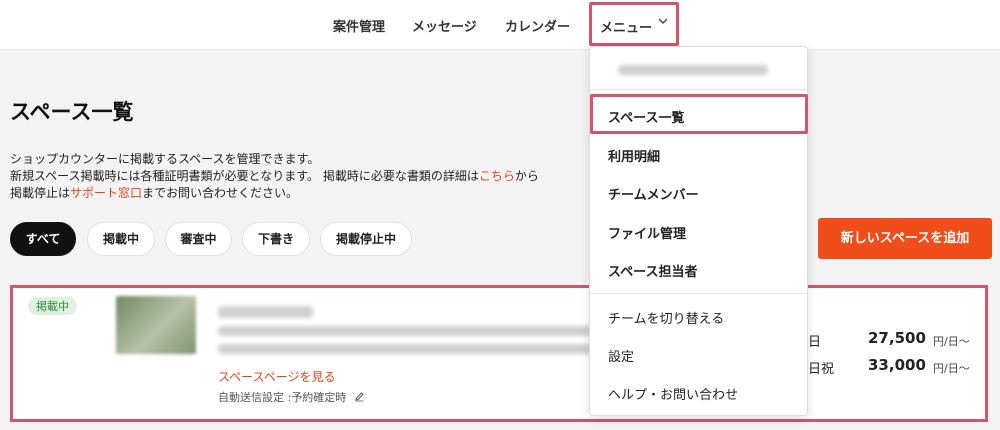 The height and width of the screenshot is (430, 1000). Describe the element at coordinates (276, 376) in the screenshot. I see `view-space-link: スペースページを見る` at that location.